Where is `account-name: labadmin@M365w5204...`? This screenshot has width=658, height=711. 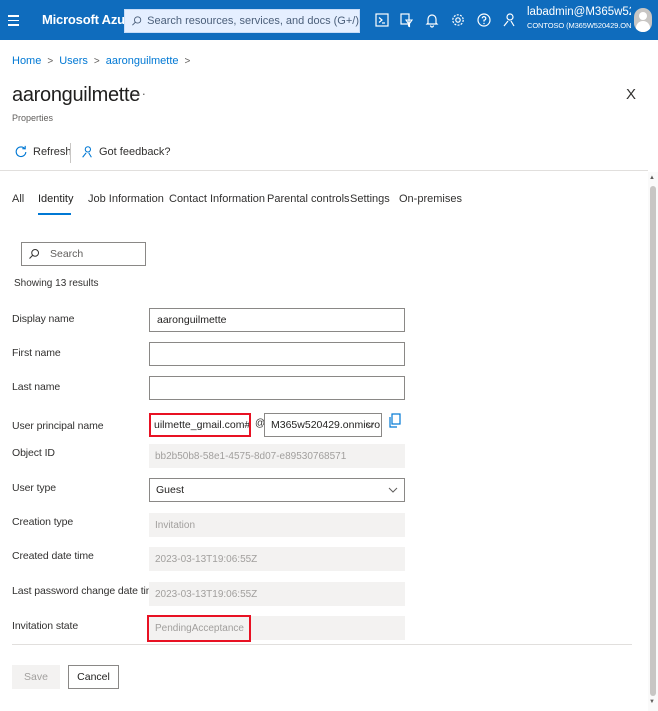 account-name: labadmin@M365w5204... is located at coordinates (579, 12).